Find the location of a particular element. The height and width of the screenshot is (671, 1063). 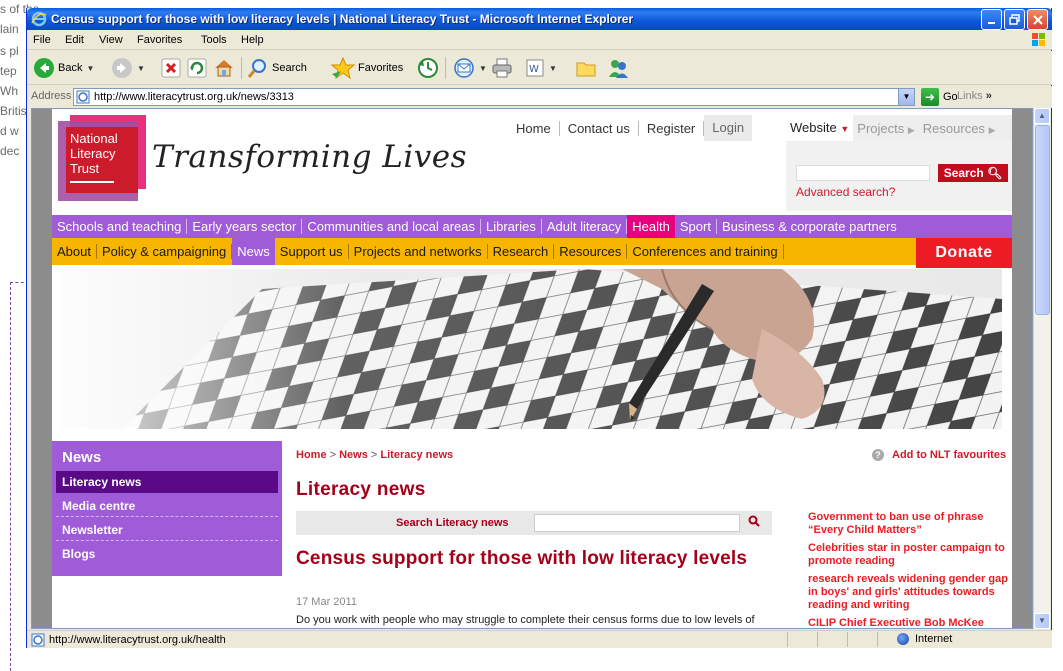

ie-logo-icon is located at coordinates (39, 19).